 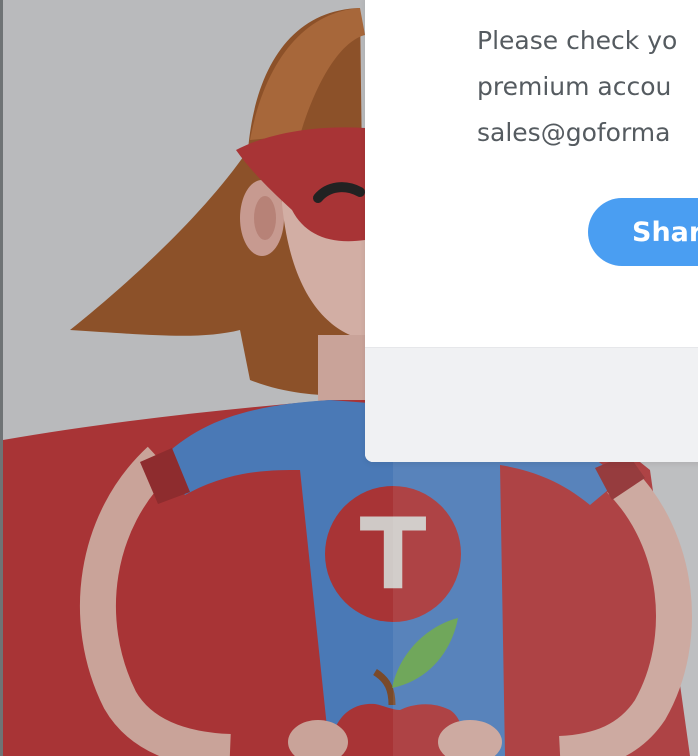 What do you see at coordinates (577, 40) in the screenshot?
I see `modal-message-line-1: Please check yo` at bounding box center [577, 40].